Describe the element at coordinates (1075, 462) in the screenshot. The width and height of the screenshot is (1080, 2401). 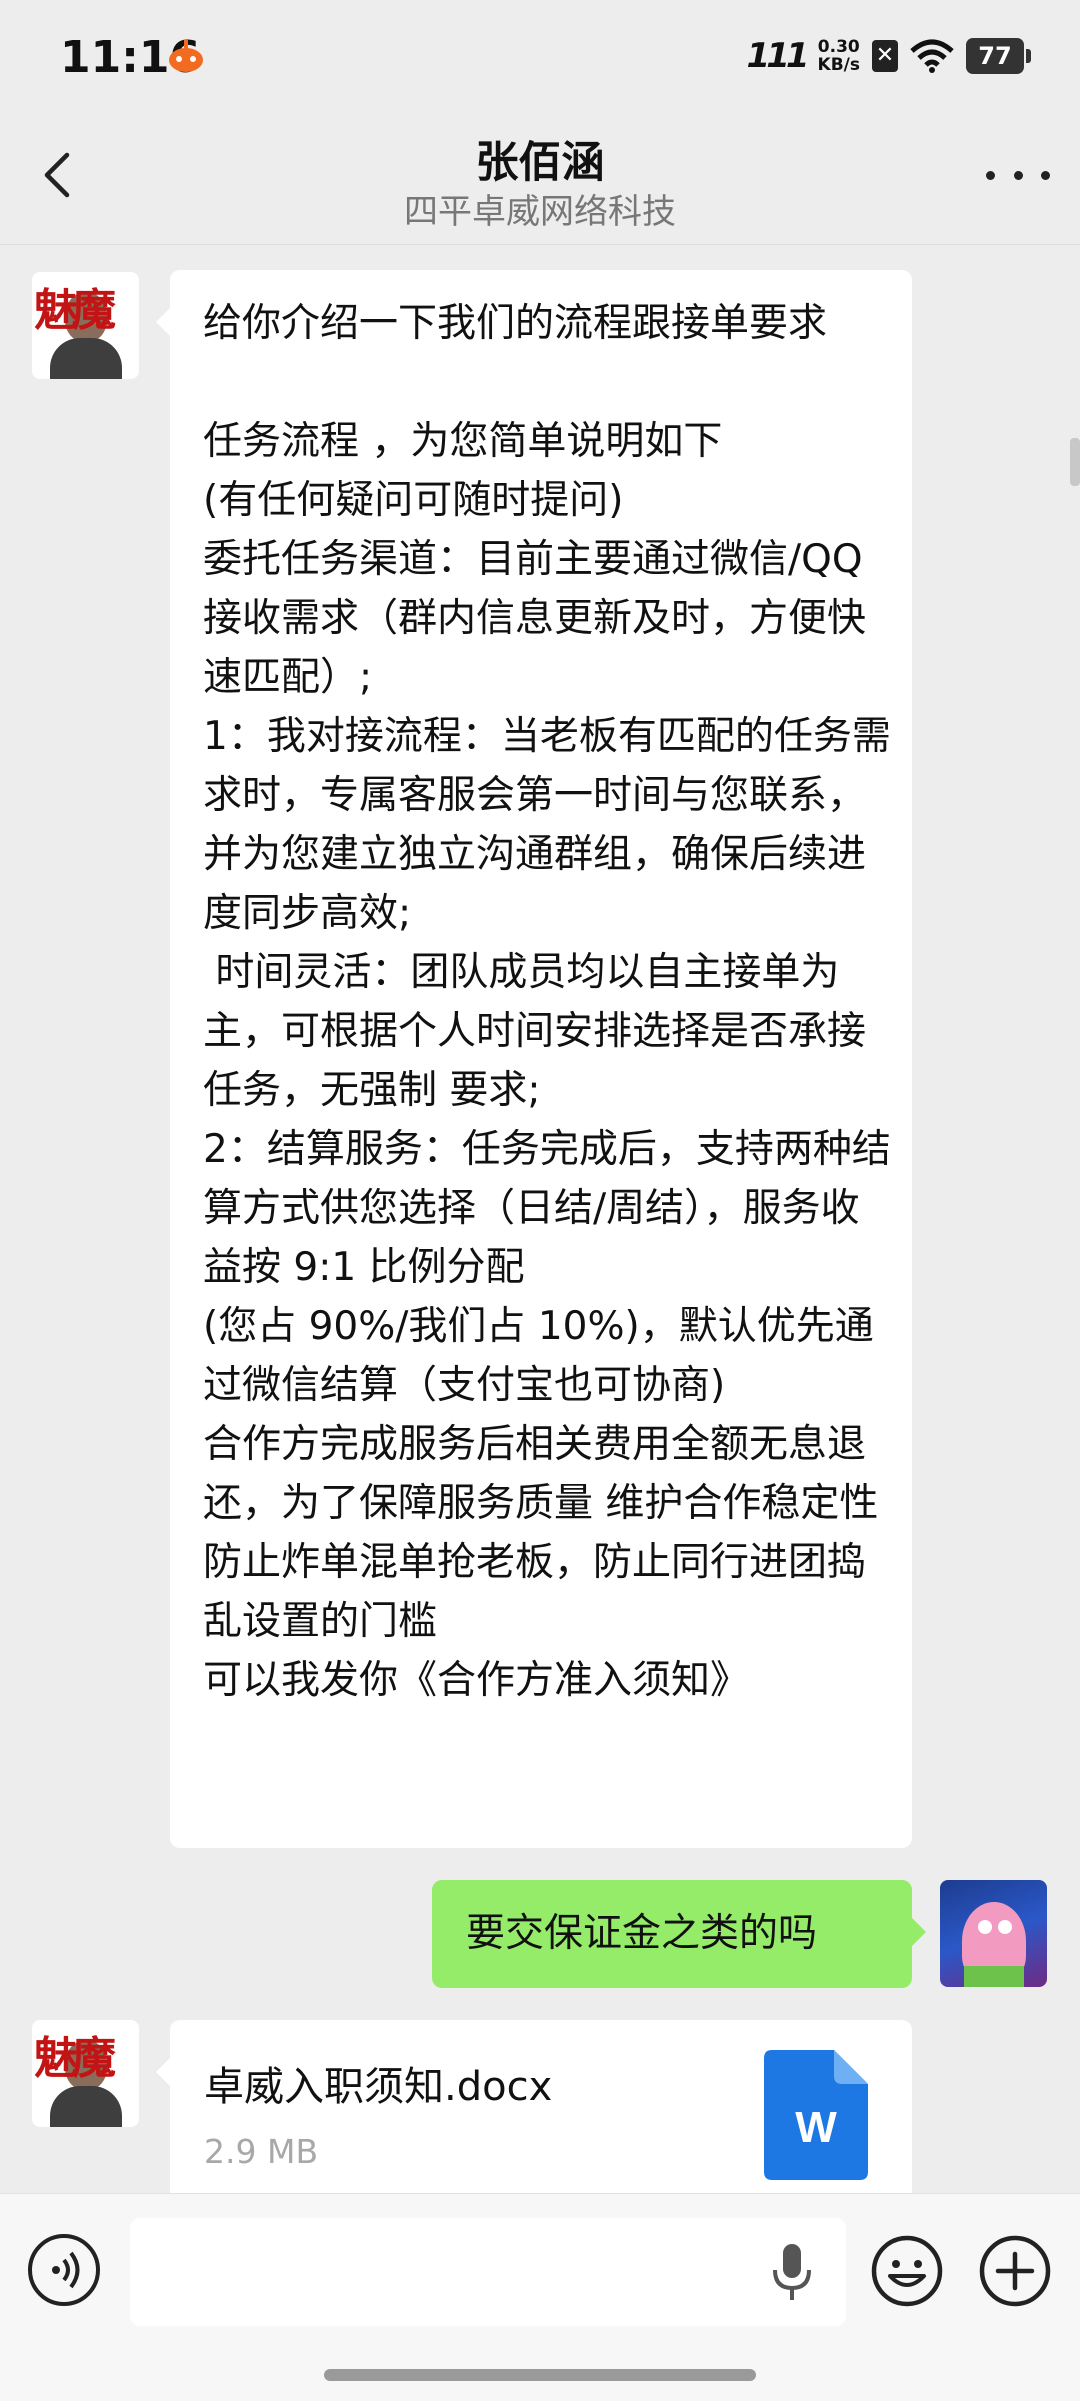
I see `scrollbar-thumb` at that location.